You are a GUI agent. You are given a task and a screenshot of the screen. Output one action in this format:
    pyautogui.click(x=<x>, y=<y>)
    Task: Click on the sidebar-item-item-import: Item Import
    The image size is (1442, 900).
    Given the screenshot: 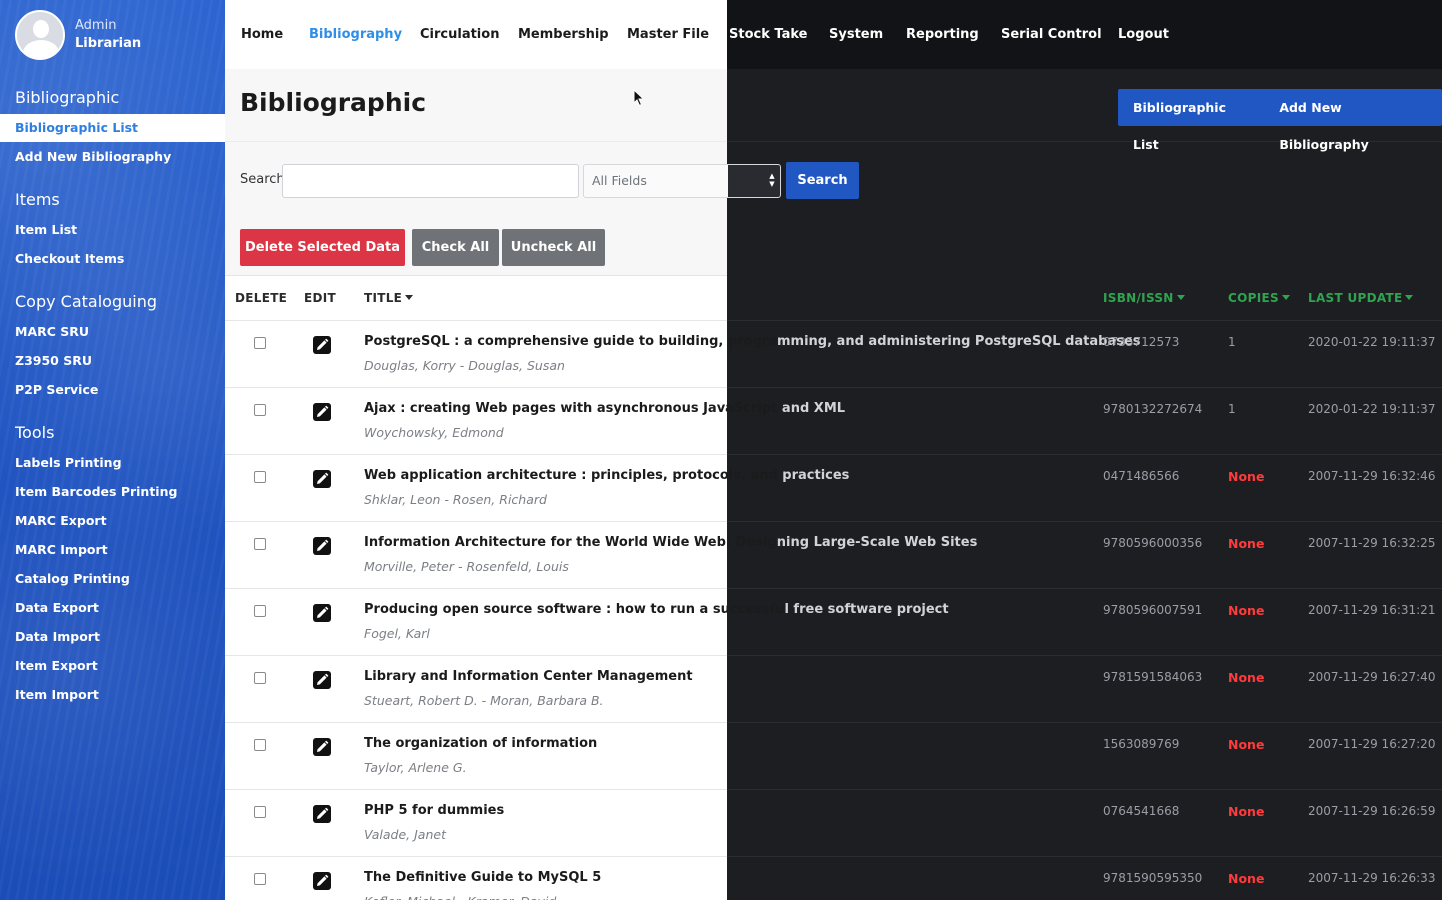 What is the action you would take?
    pyautogui.click(x=112, y=695)
    